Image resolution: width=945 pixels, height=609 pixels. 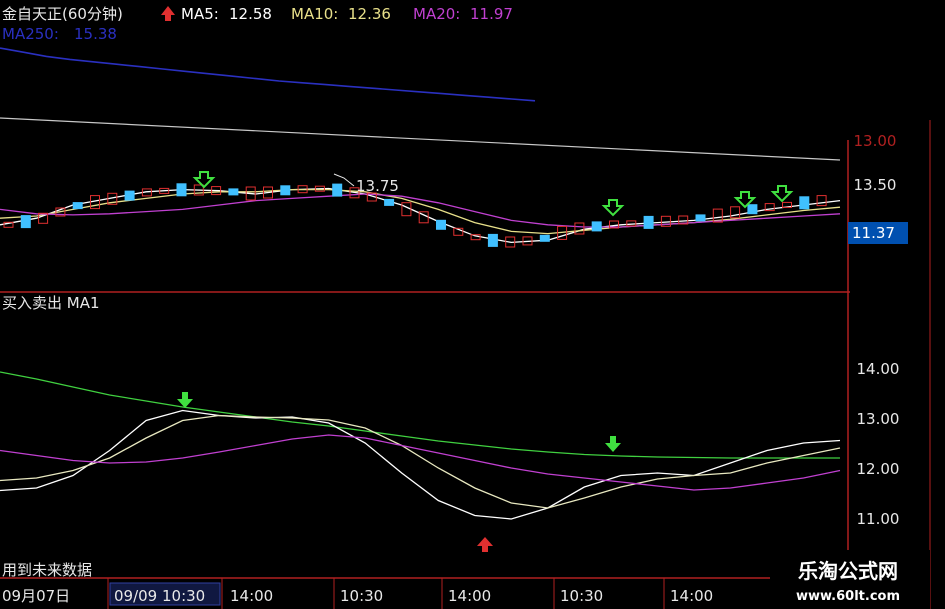 I want to click on ma5-value: 12.58, so click(x=250, y=14).